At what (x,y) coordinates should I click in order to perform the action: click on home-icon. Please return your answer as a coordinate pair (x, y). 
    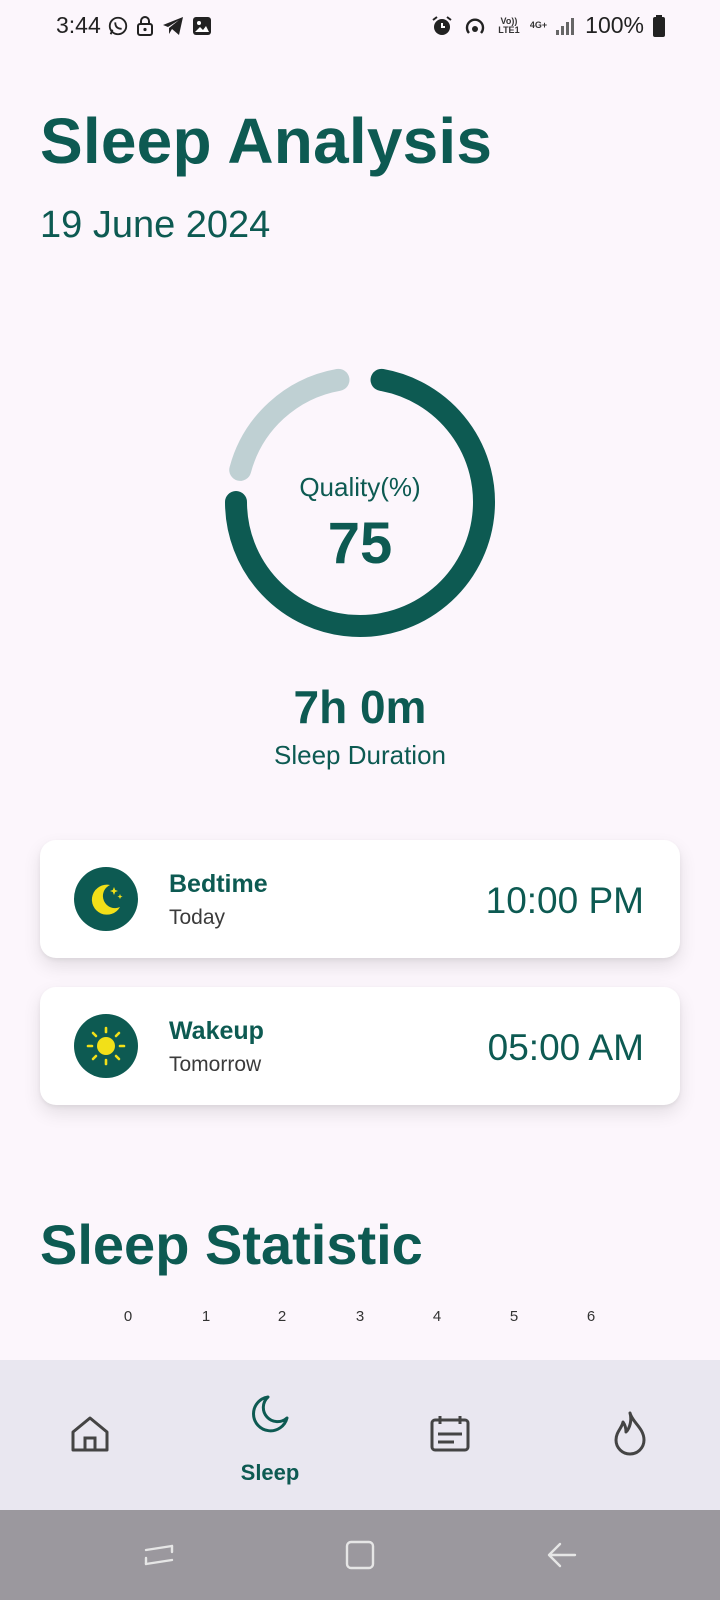
    Looking at the image, I should click on (90, 1436).